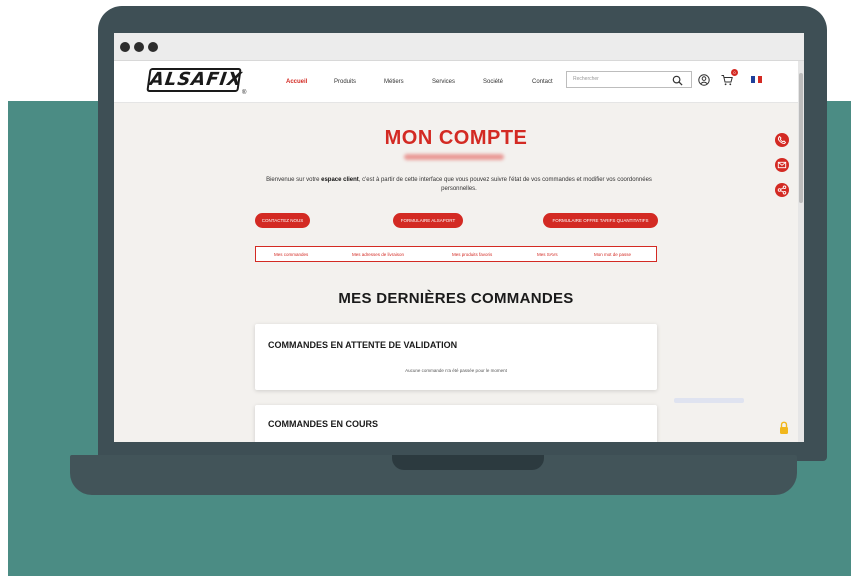 The height and width of the screenshot is (576, 851). What do you see at coordinates (801, 138) in the screenshot?
I see `scrollbar-thumb` at bounding box center [801, 138].